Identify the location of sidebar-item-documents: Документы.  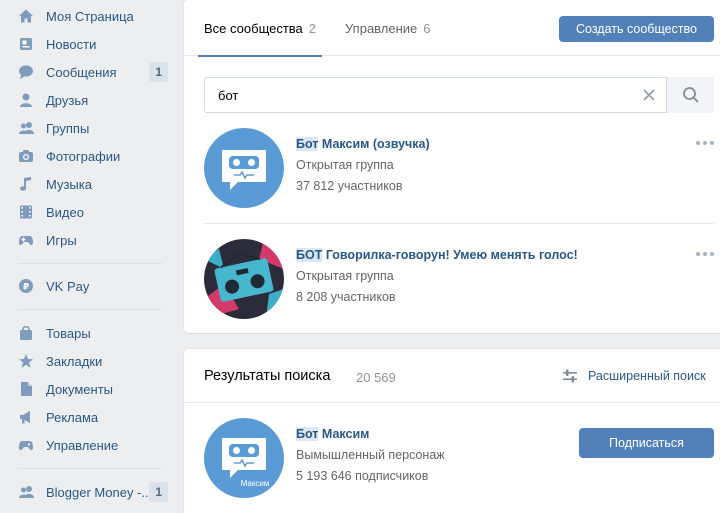
(90, 389).